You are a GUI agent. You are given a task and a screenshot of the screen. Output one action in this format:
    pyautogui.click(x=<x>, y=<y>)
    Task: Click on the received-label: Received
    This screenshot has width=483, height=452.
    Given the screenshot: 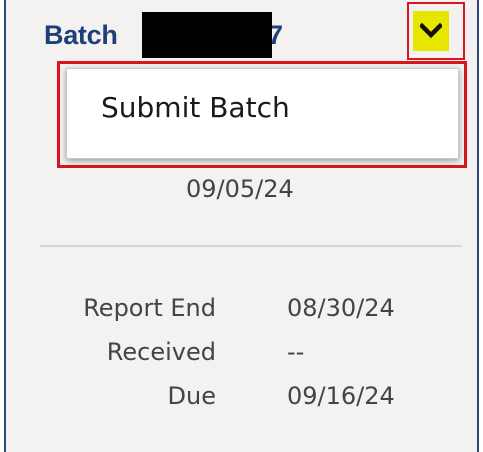 What is the action you would take?
    pyautogui.click(x=161, y=352)
    